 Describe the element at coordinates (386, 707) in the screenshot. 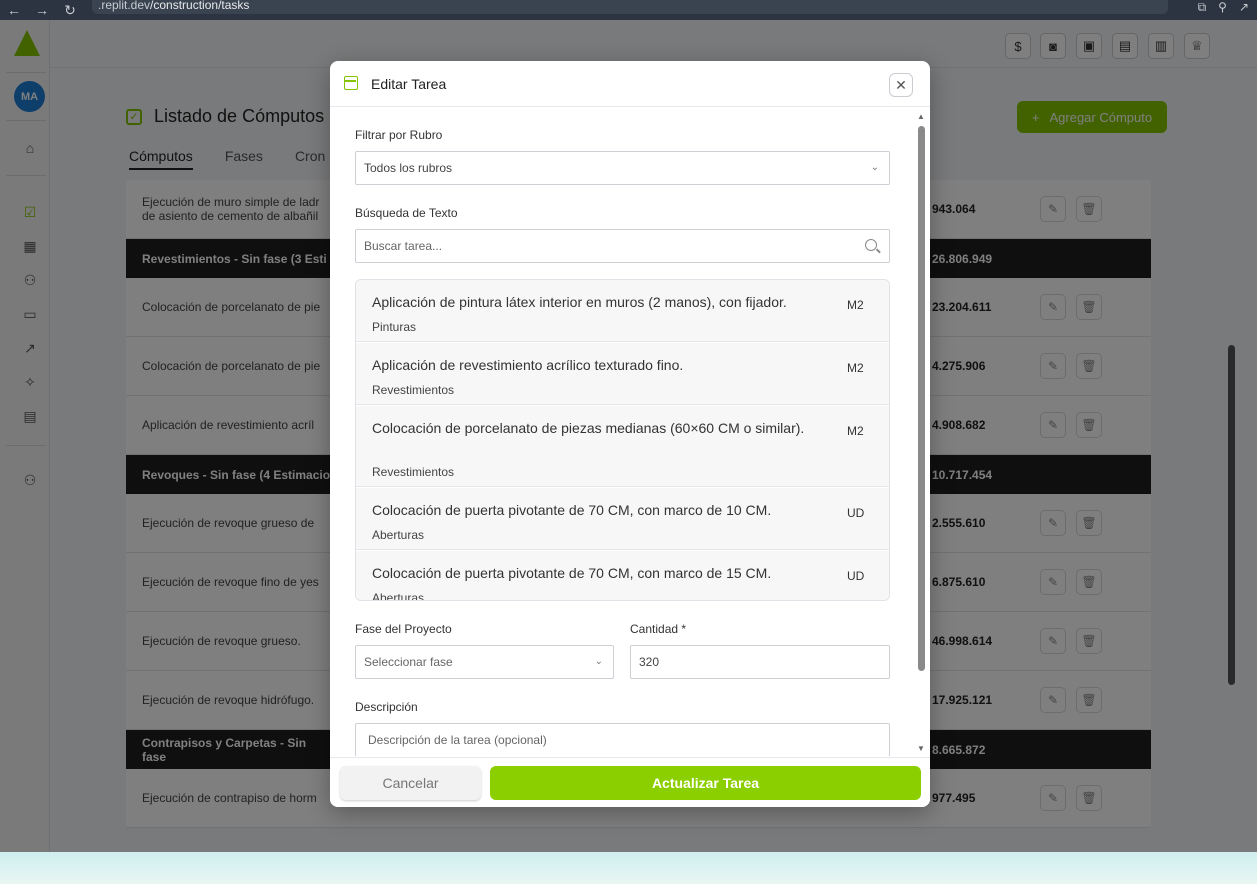

I see `description-label: Descripción` at that location.